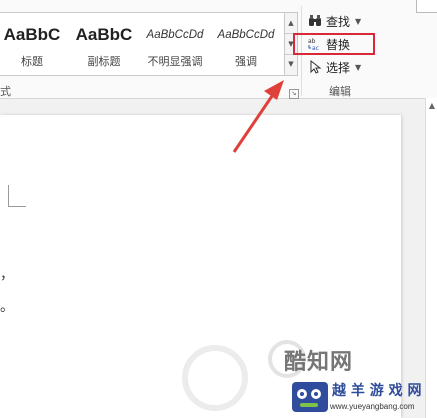  I want to click on watermark-site-name: 越 羊 游 戏 网, so click(377, 391).